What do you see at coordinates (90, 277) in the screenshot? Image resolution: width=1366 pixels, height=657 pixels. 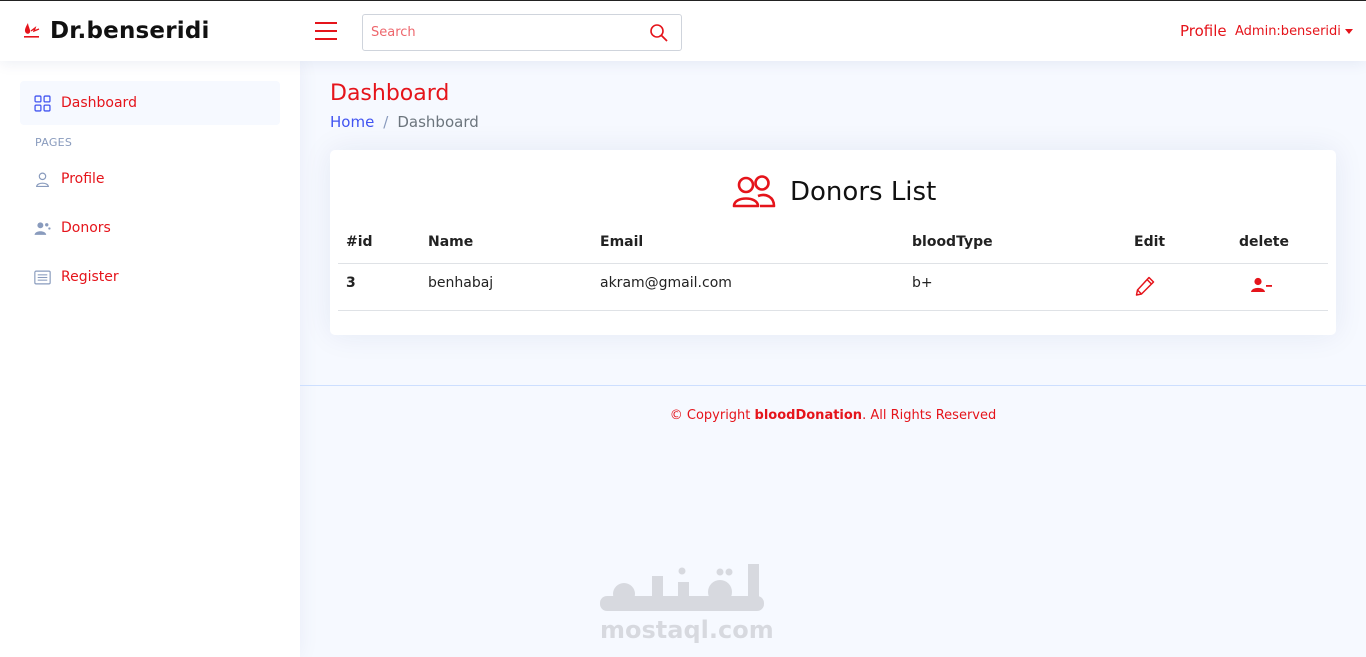 I see `sidebar-item-label: Register` at bounding box center [90, 277].